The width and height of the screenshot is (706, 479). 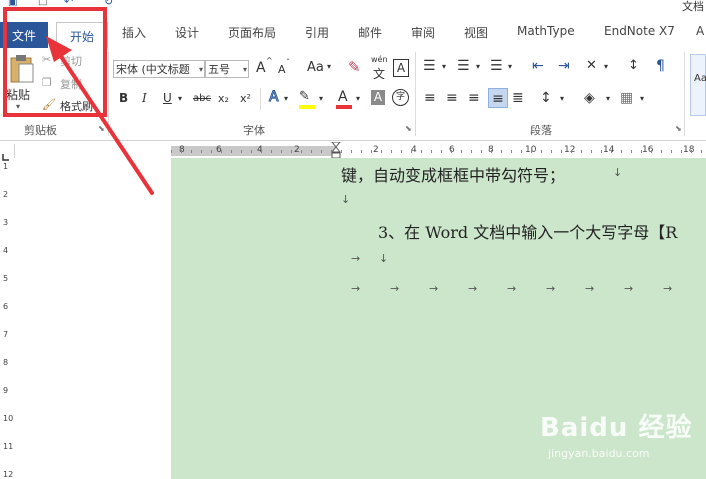 I want to click on font-name-select: 宋体 (中文标题 ▾, so click(x=159, y=69).